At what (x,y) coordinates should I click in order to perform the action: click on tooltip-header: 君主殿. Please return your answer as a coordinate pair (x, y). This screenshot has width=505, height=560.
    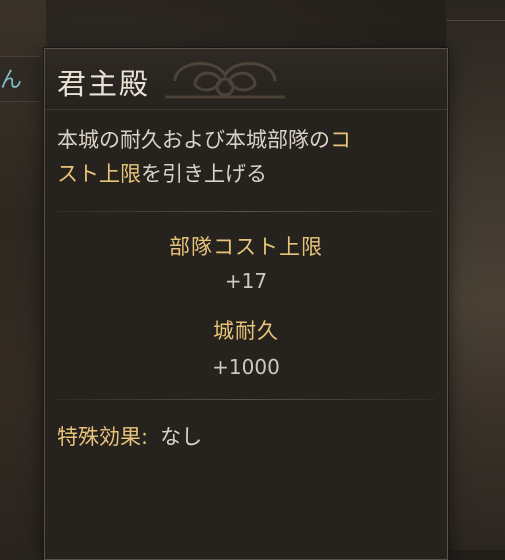
    Looking at the image, I should click on (246, 79).